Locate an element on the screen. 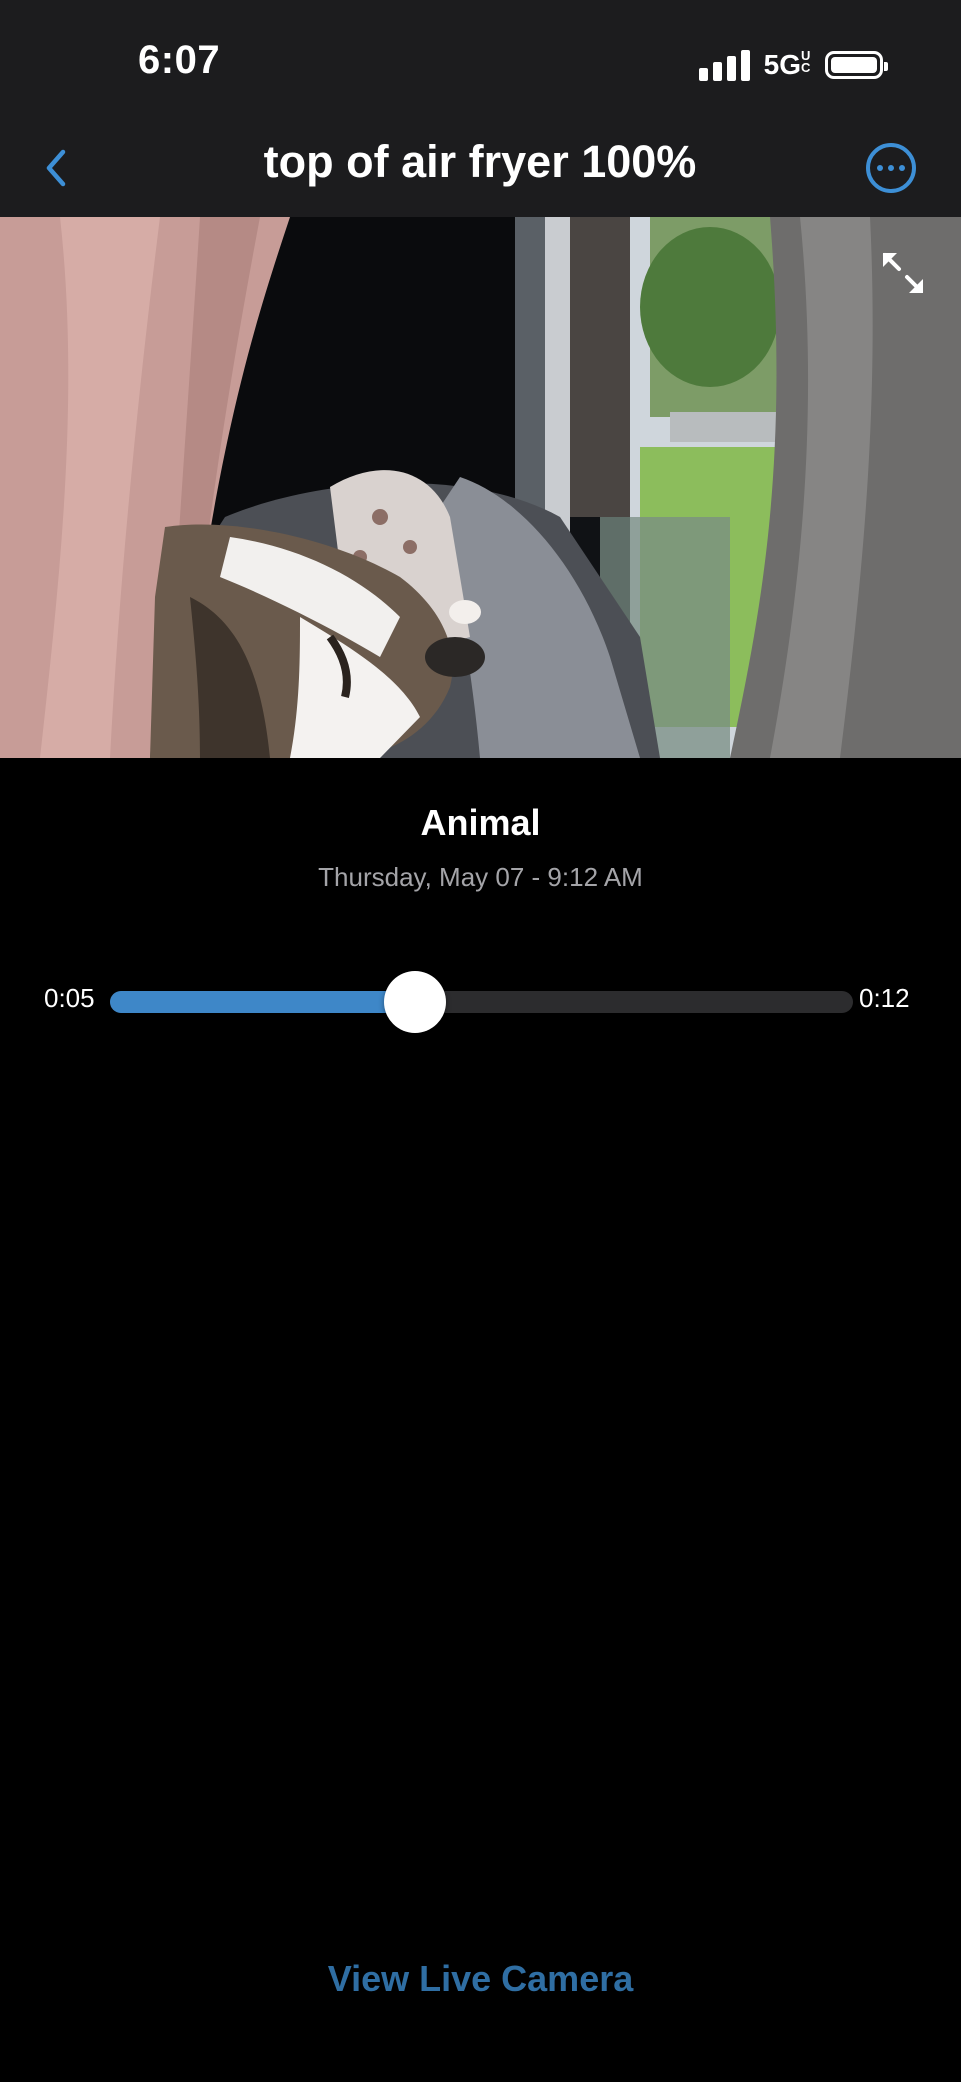 The image size is (961, 2082). more-options-button is located at coordinates (891, 168).